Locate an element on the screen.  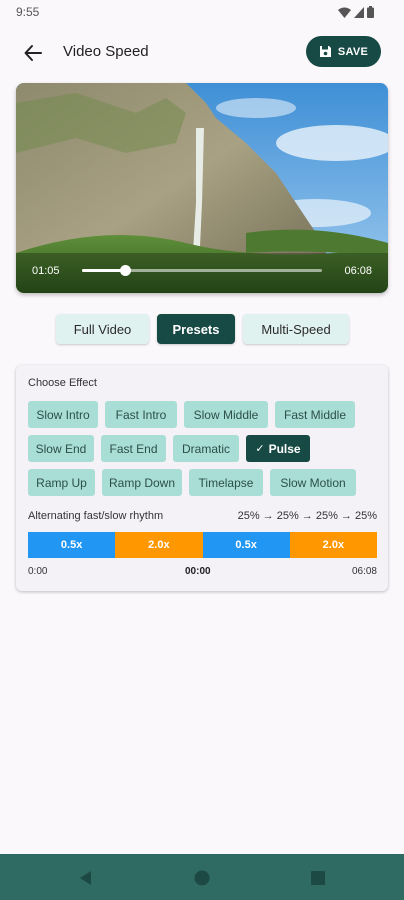
mode-tabs: Full Video Presets Multi-Speed is located at coordinates (202, 329).